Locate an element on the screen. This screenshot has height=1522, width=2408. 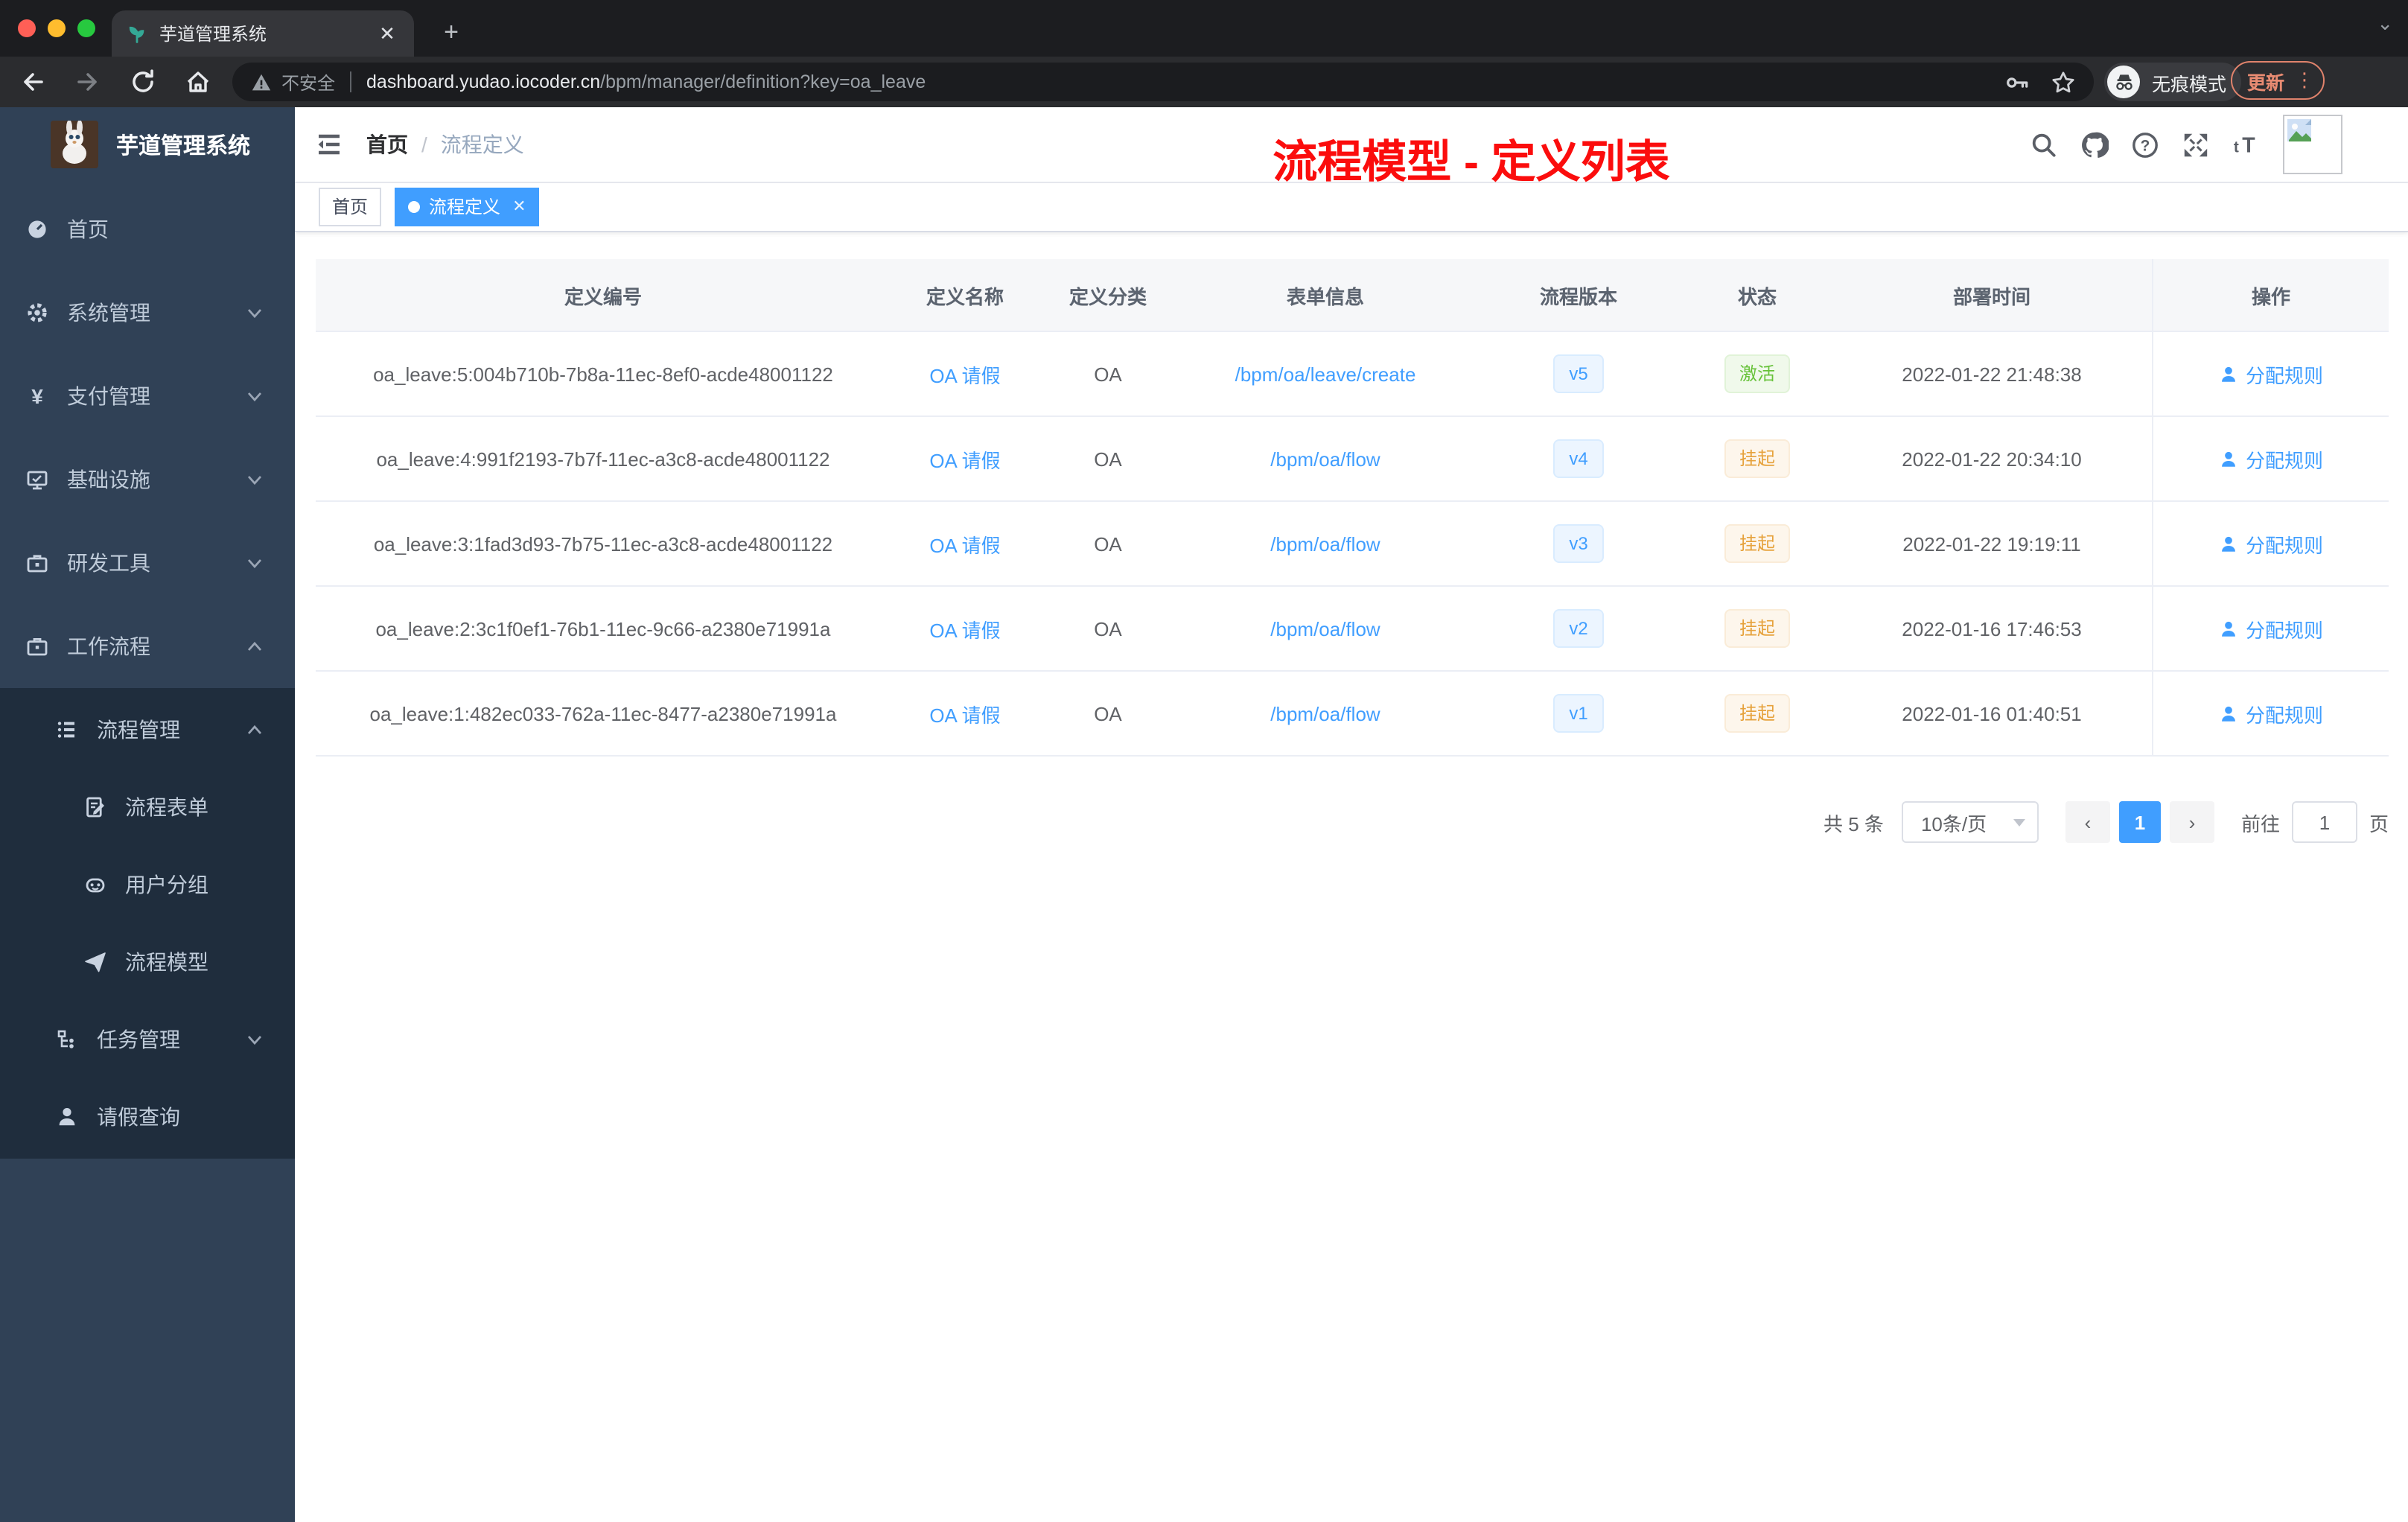
select-caret-icon is located at coordinates (2019, 822).